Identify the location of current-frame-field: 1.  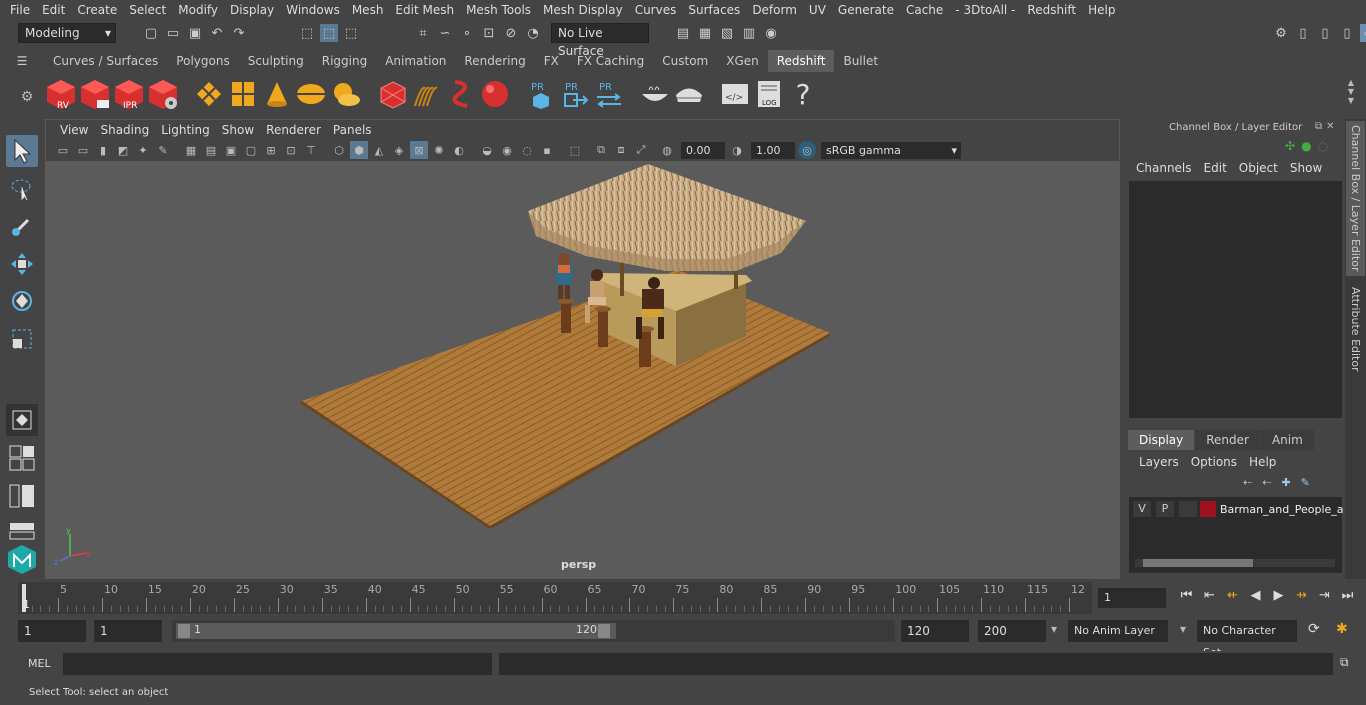
(1132, 598).